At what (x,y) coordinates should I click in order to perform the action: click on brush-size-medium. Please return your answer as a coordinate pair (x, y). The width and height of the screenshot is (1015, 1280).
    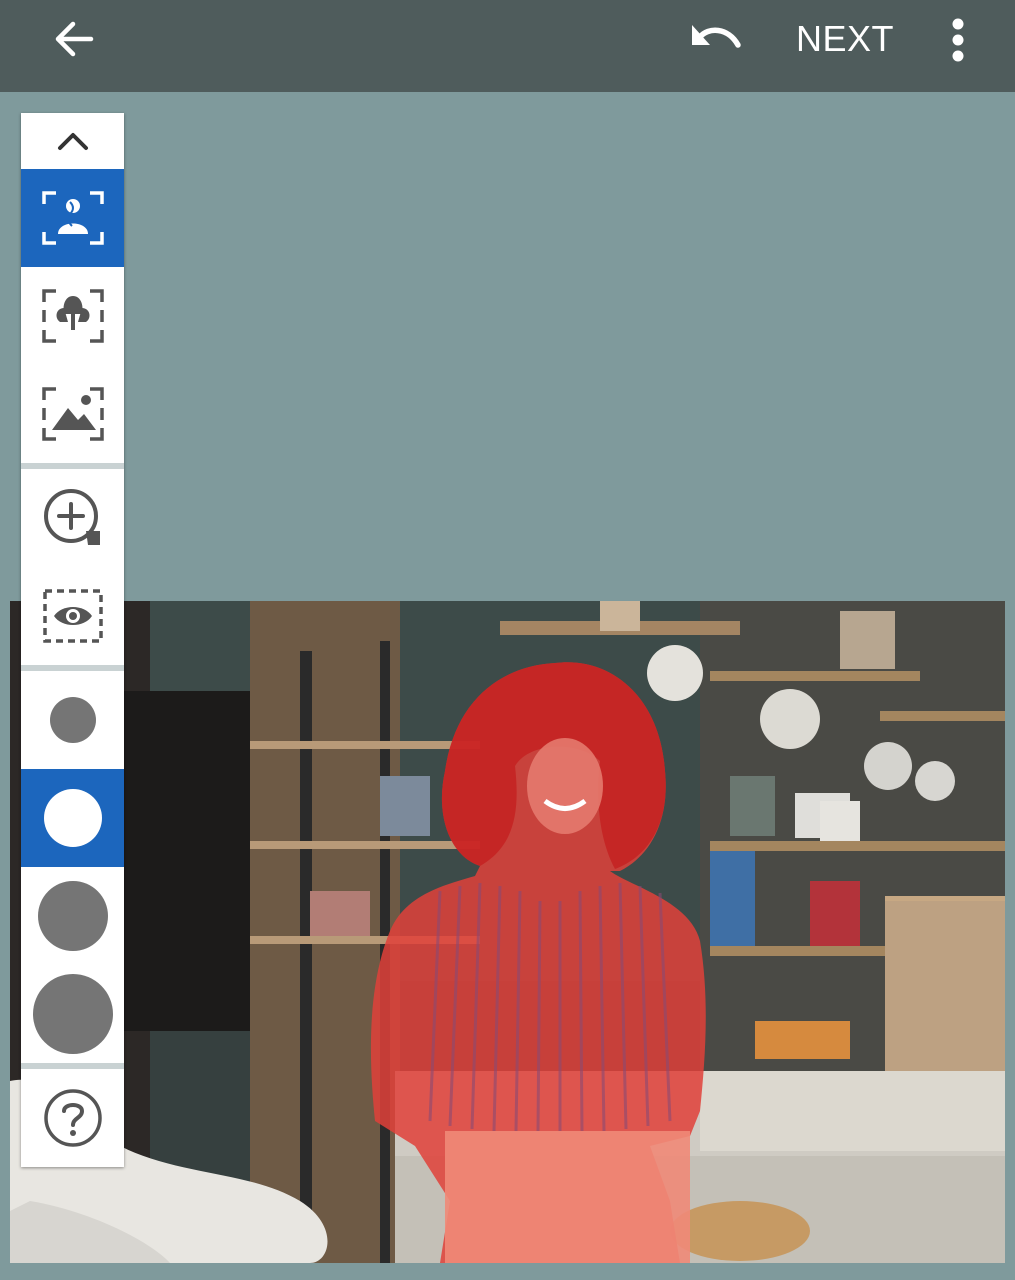
    Looking at the image, I should click on (72, 818).